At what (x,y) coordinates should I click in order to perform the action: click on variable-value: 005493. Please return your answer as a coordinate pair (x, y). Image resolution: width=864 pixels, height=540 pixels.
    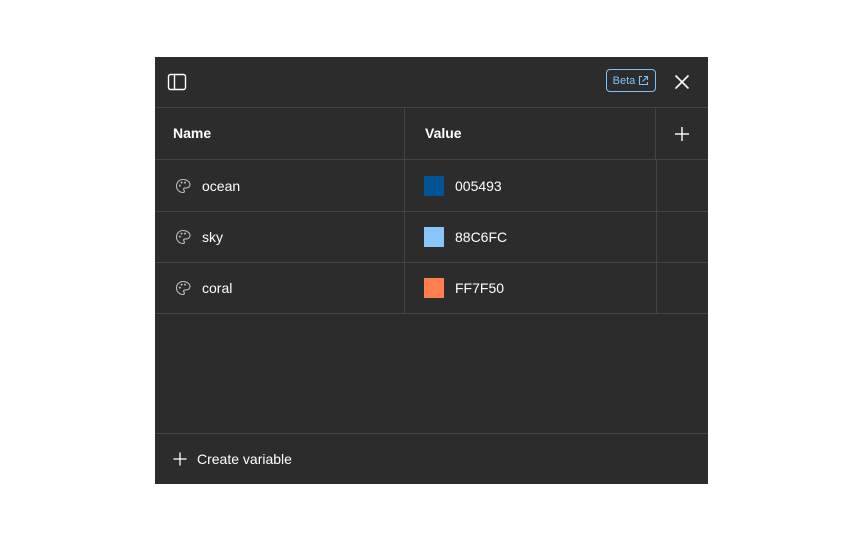
    Looking at the image, I should click on (478, 185).